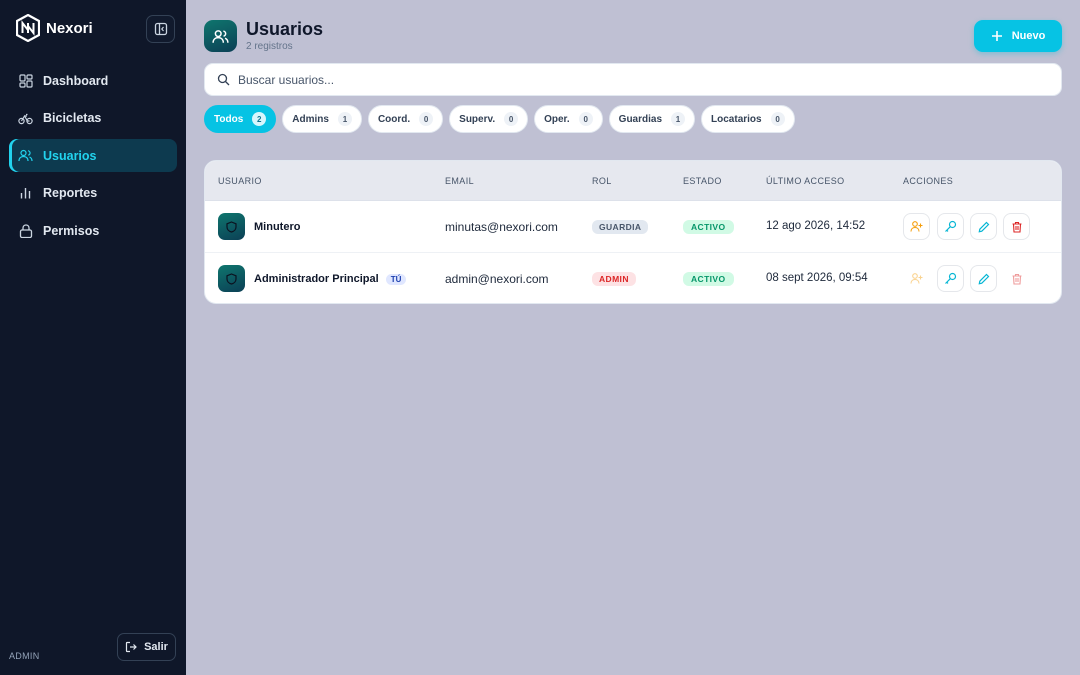 The image size is (1080, 675). I want to click on sidebar-item-usuarios: Usuarios, so click(93, 155).